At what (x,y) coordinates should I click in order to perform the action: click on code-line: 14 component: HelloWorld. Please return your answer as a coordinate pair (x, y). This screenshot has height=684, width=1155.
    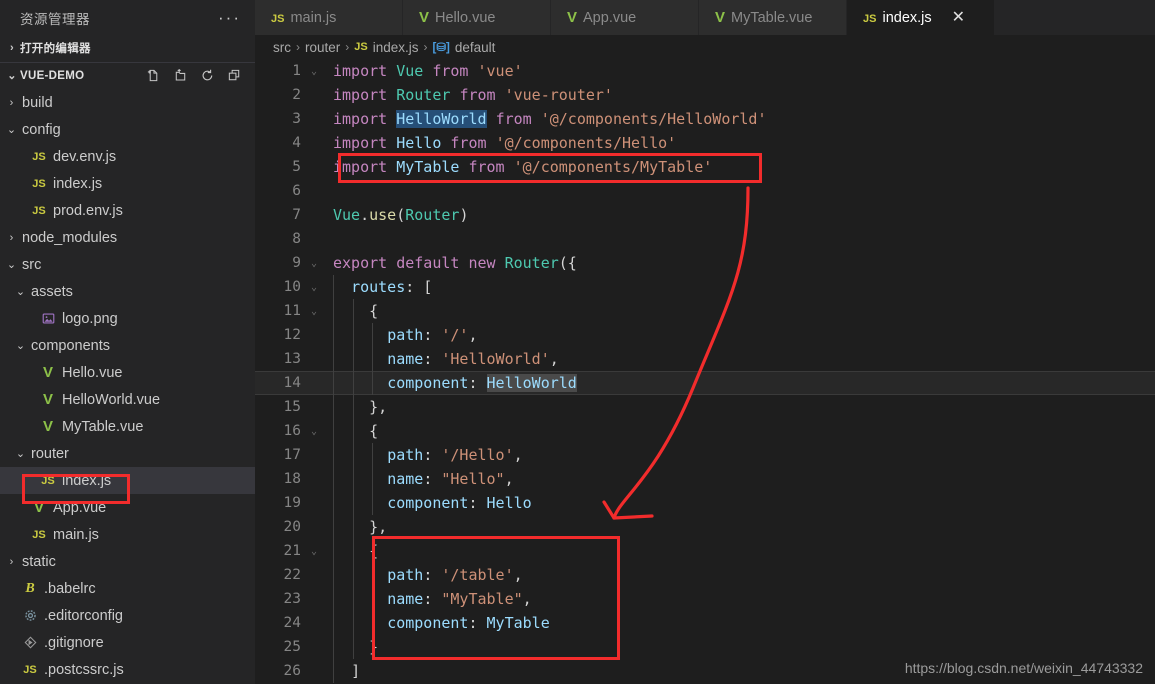
    Looking at the image, I should click on (705, 383).